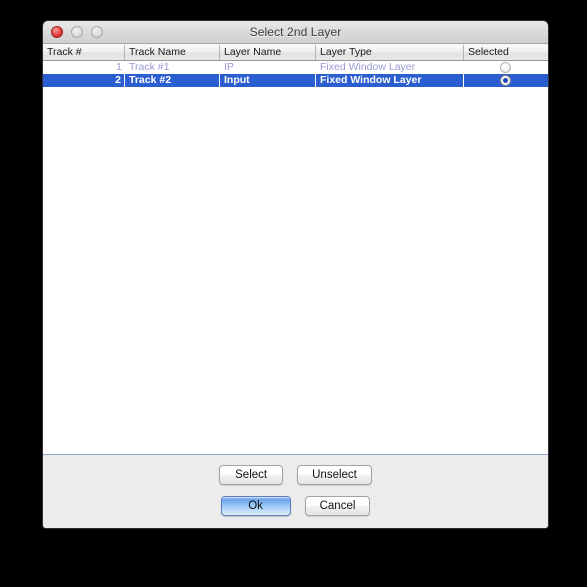  Describe the element at coordinates (172, 80) in the screenshot. I see `cell-track-name: Track #2` at that location.